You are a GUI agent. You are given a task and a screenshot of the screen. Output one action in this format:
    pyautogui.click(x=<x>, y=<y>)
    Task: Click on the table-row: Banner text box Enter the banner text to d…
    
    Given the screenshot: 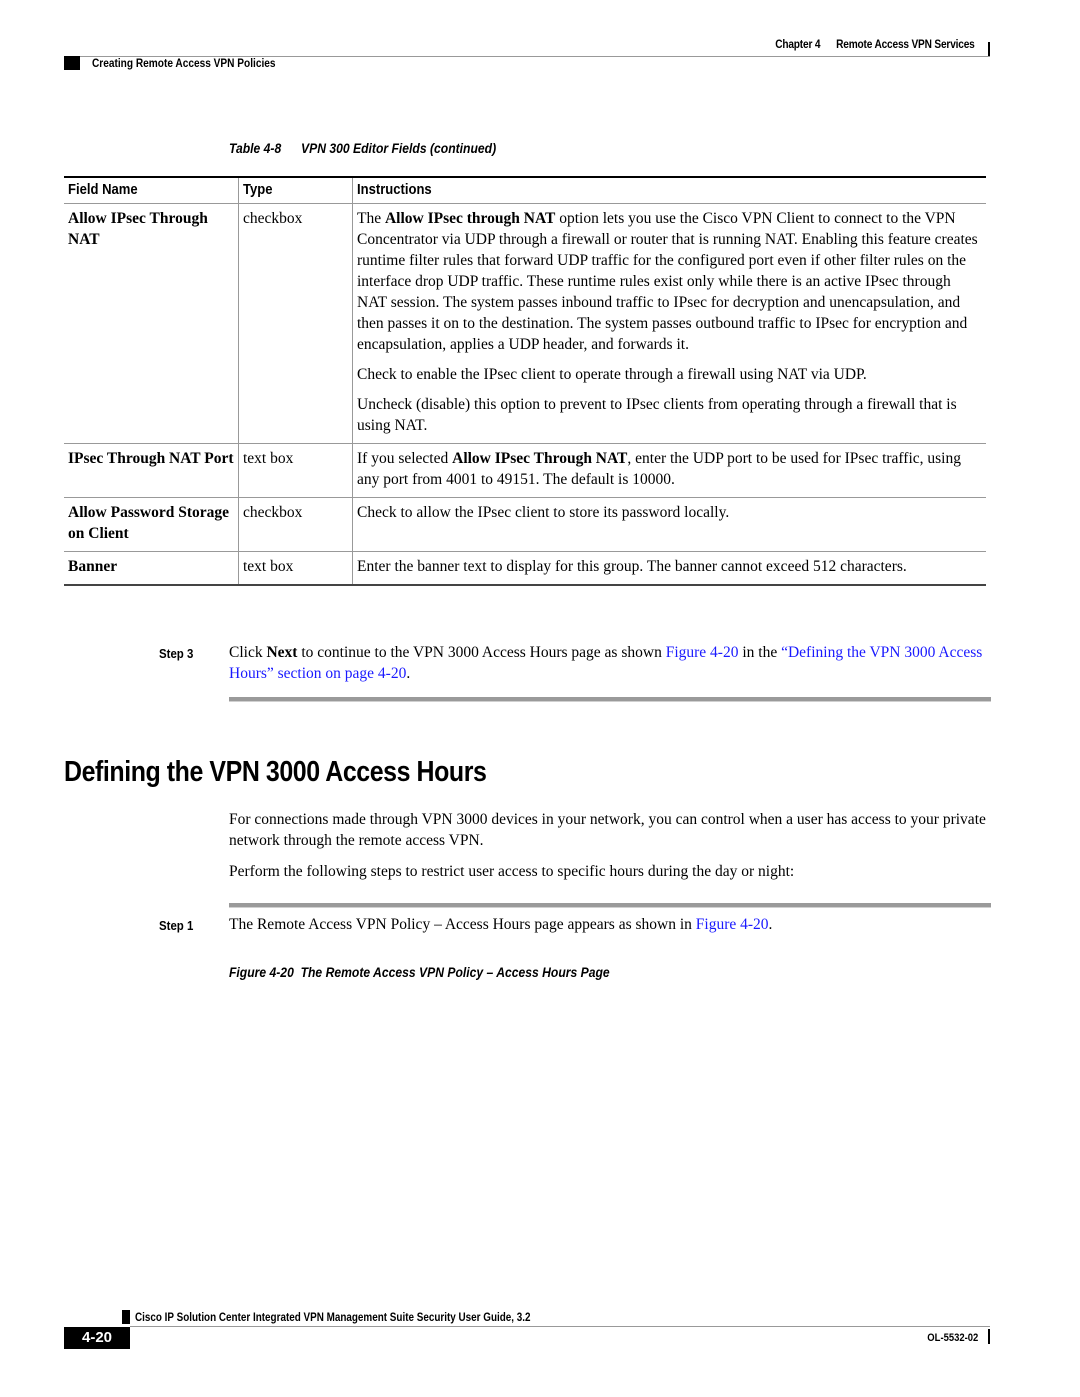 What is the action you would take?
    pyautogui.click(x=525, y=568)
    